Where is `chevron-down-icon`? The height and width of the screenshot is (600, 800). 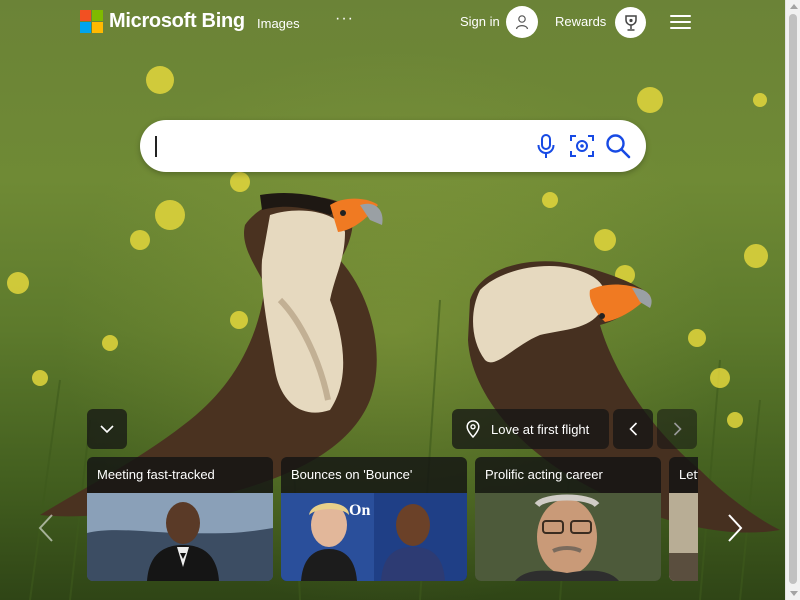 chevron-down-icon is located at coordinates (107, 428).